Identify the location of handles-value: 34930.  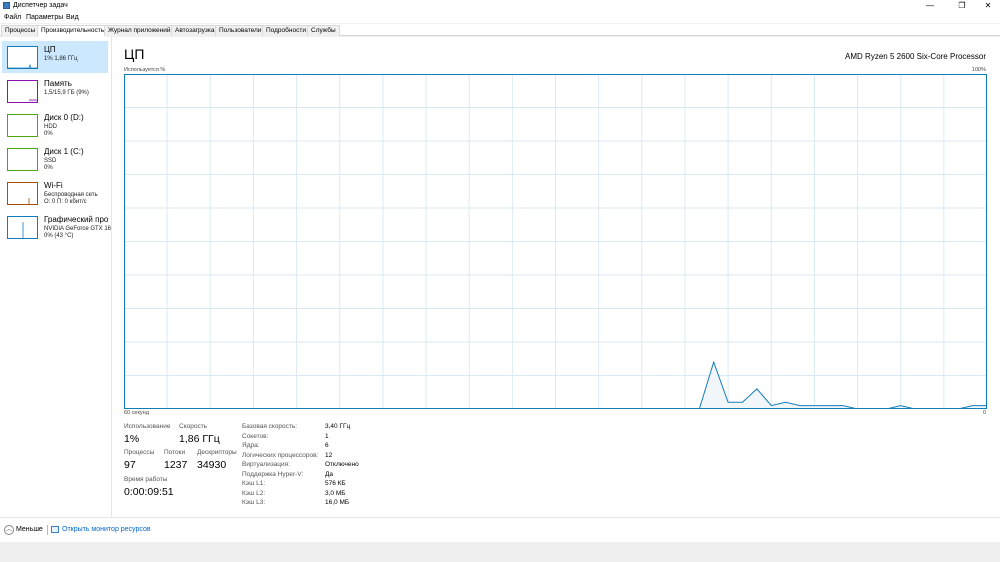
(212, 465).